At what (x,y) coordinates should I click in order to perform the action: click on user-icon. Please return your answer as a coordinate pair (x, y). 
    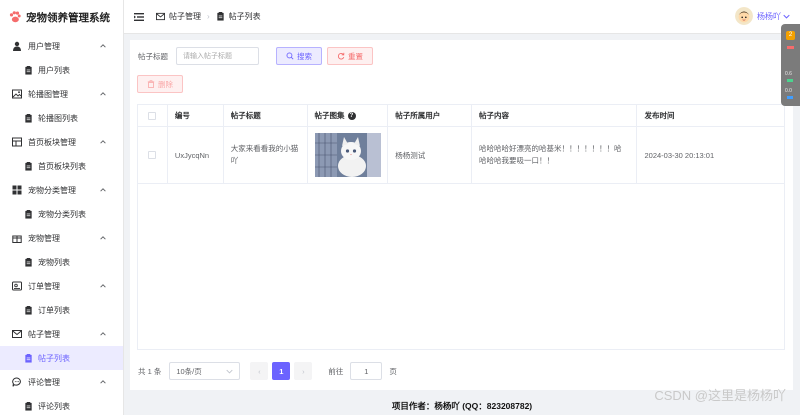
    Looking at the image, I should click on (17, 46).